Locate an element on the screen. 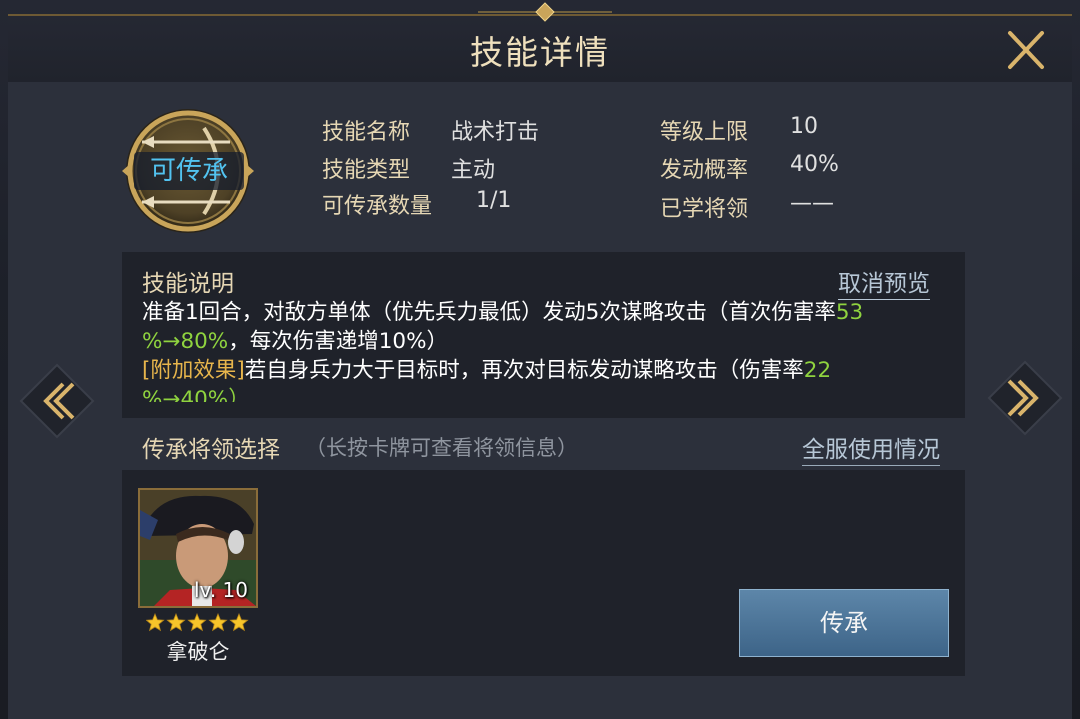 The height and width of the screenshot is (719, 1080). server-usage-link: 全服使用情况 is located at coordinates (871, 448).